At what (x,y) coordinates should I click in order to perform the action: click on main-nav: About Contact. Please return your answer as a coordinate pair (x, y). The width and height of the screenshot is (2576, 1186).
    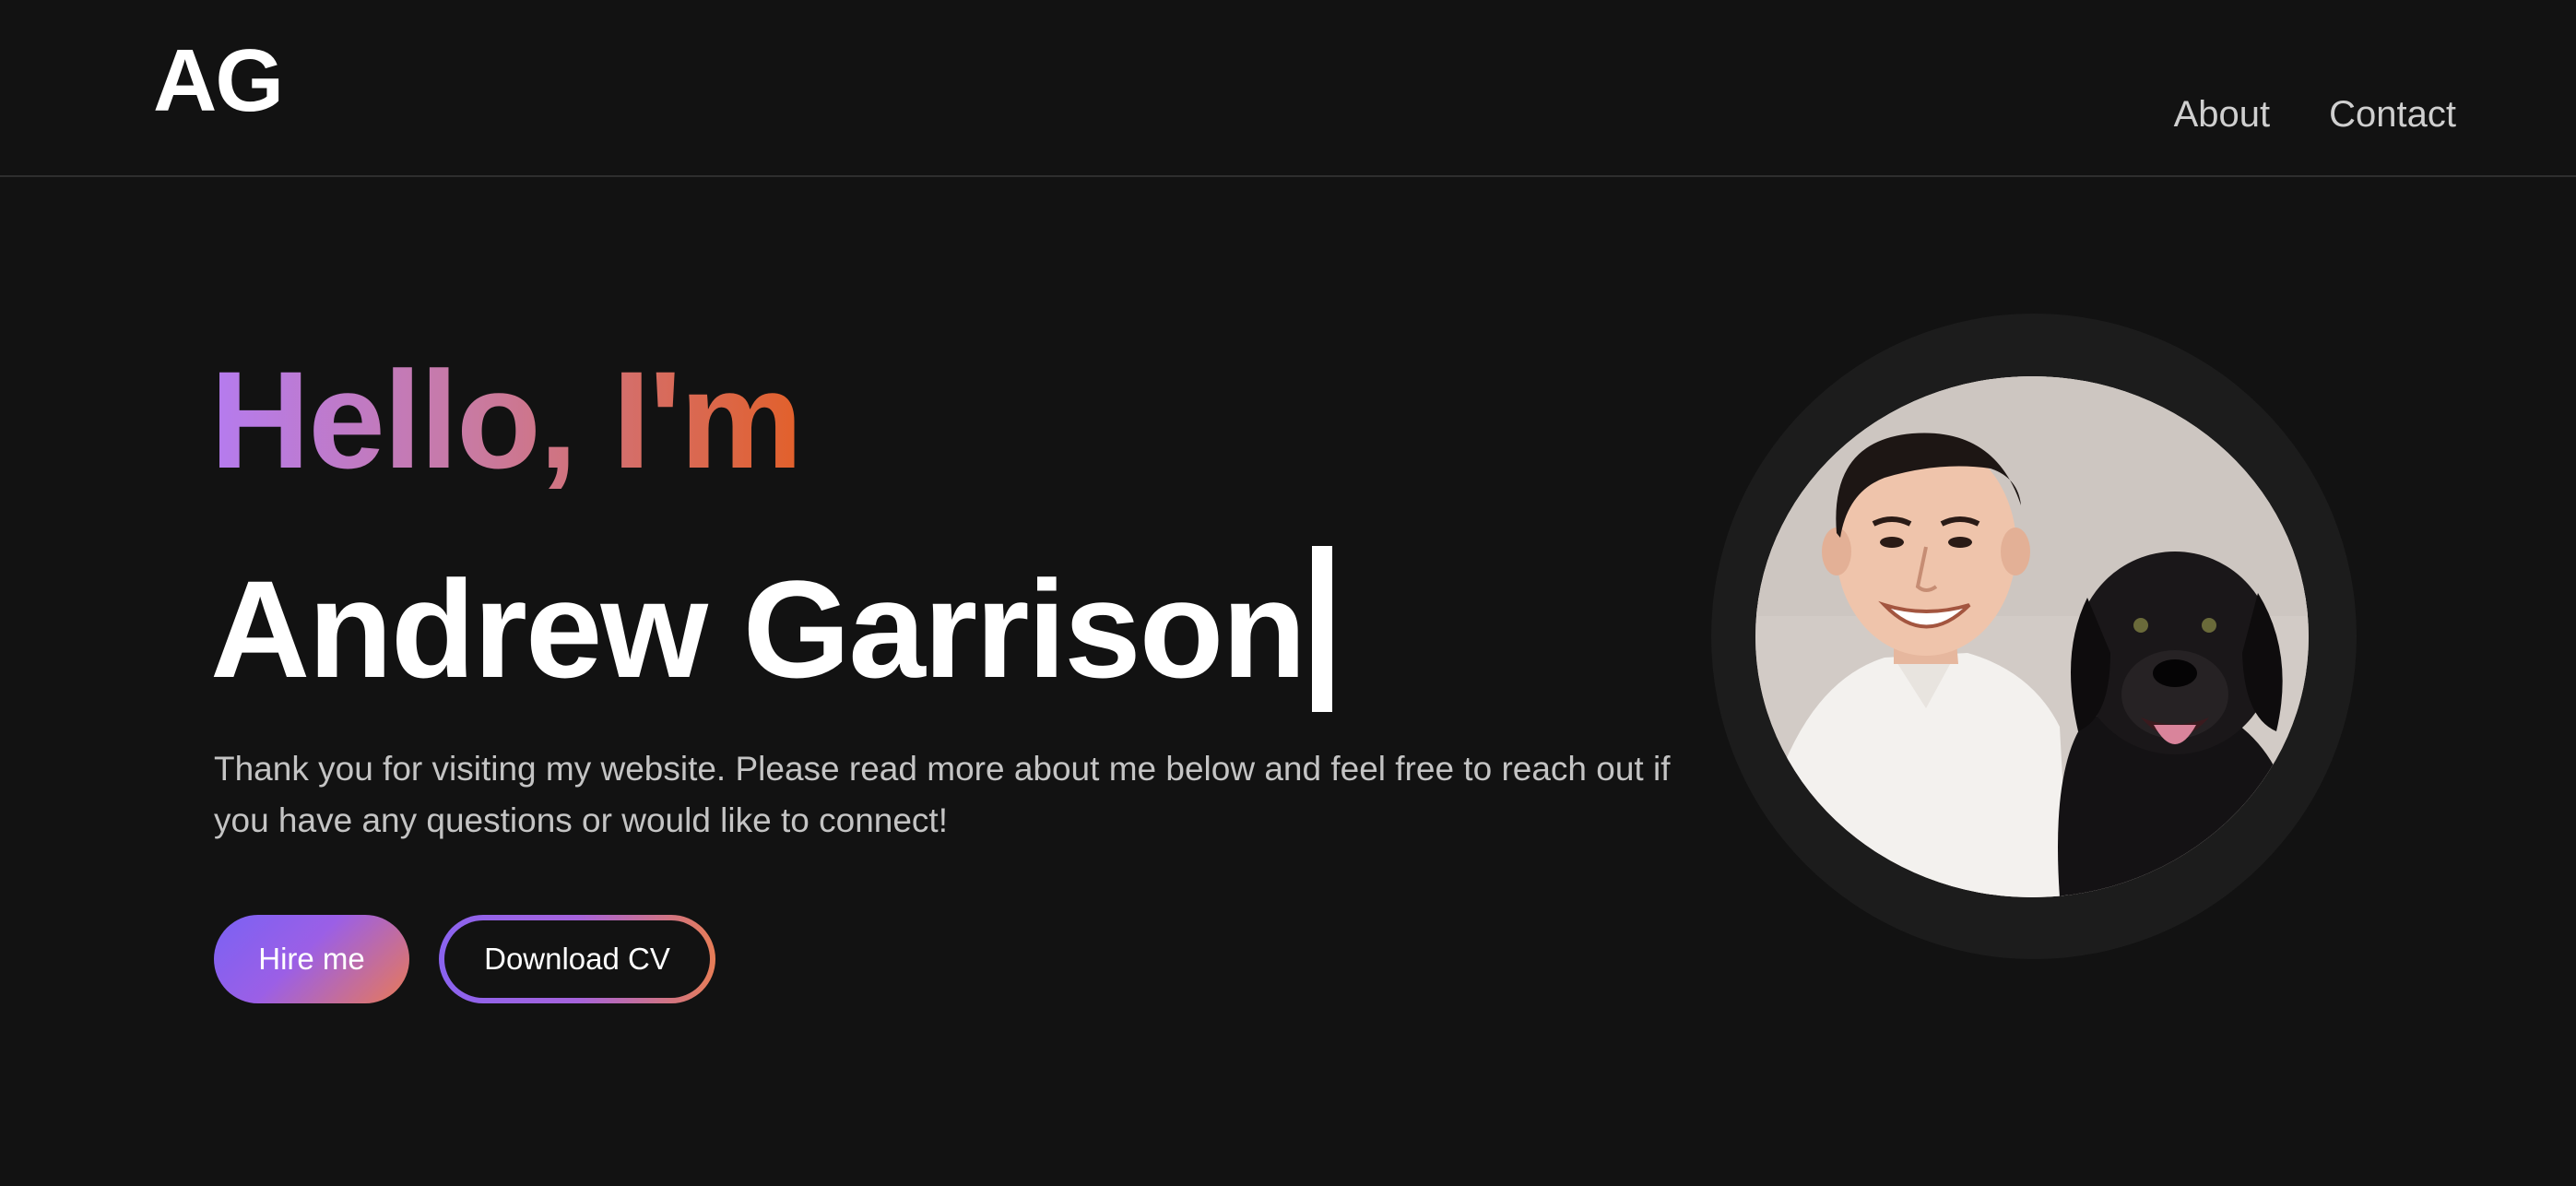
    Looking at the image, I should click on (2315, 114).